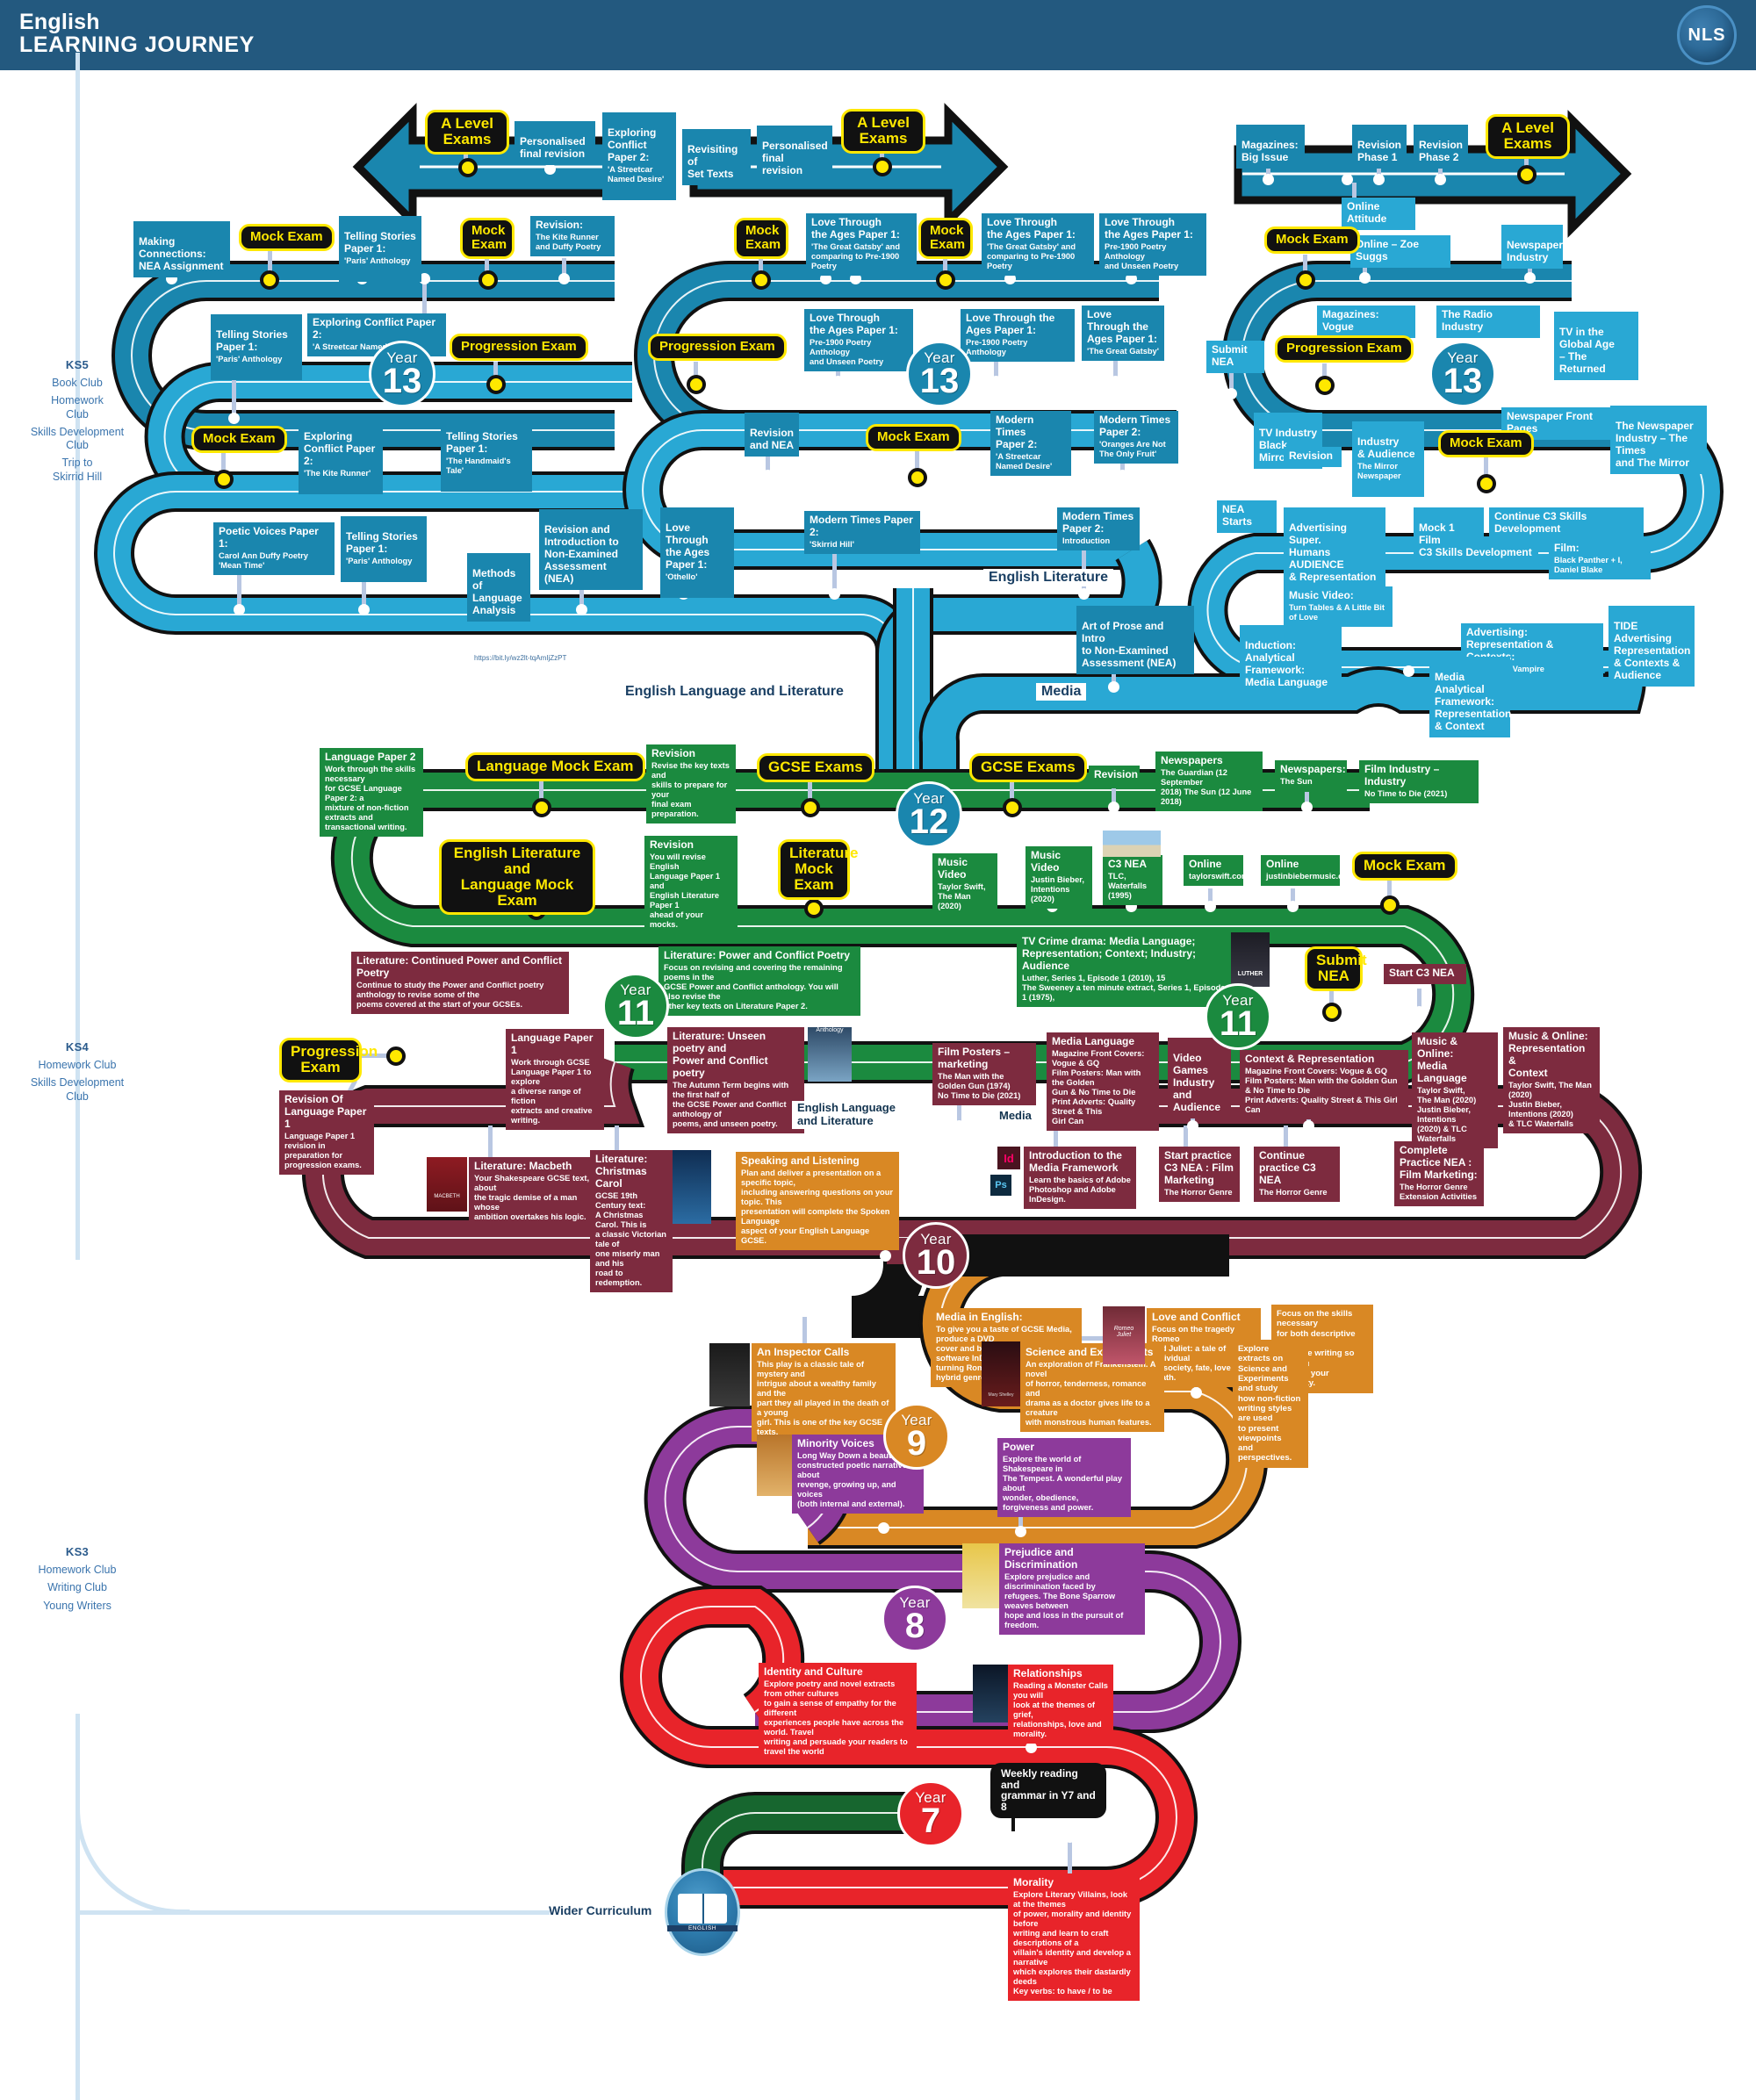 The image size is (1756, 2100). Describe the element at coordinates (1308, 870) in the screenshot. I see `label-online-justinbiebermusic: Online justinbiebermusic.com` at that location.